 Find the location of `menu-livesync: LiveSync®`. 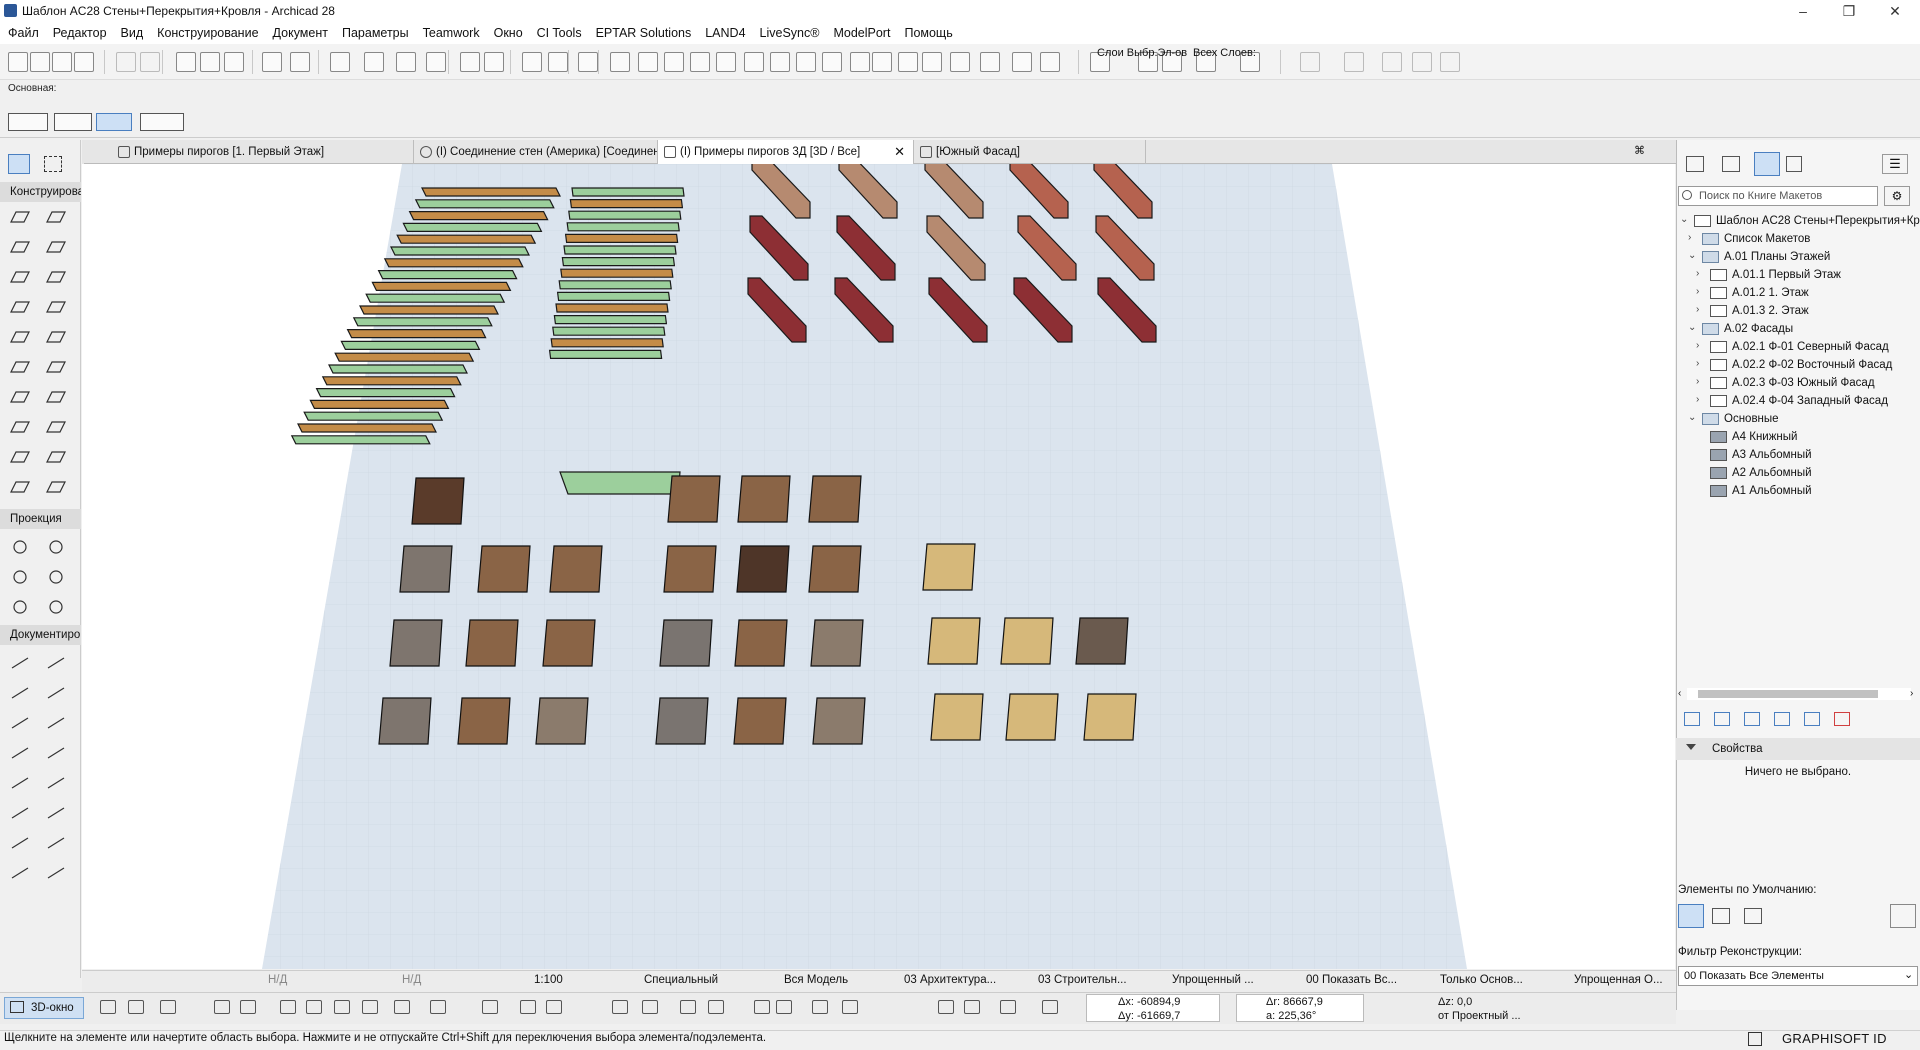

menu-livesync: LiveSync® is located at coordinates (790, 33).